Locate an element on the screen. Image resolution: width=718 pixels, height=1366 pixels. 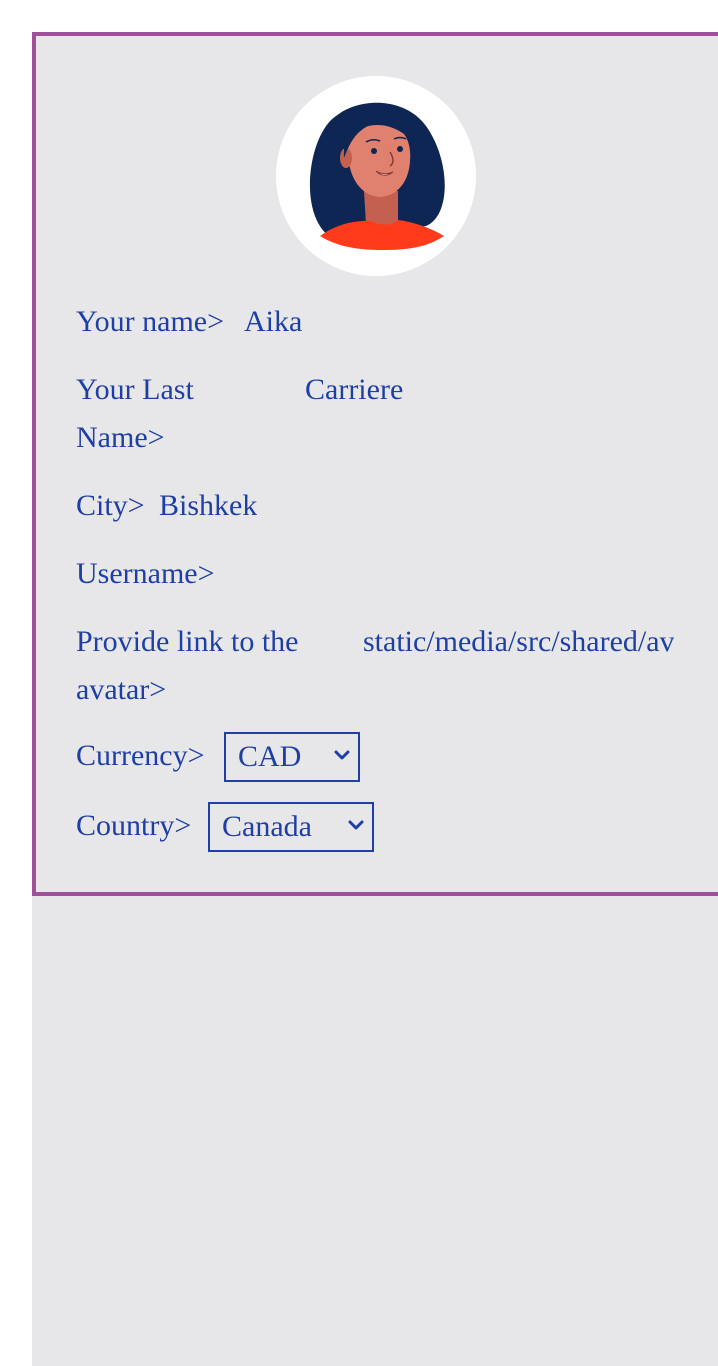
last-name-row: Your Last Name> Carriere is located at coordinates (376, 414).